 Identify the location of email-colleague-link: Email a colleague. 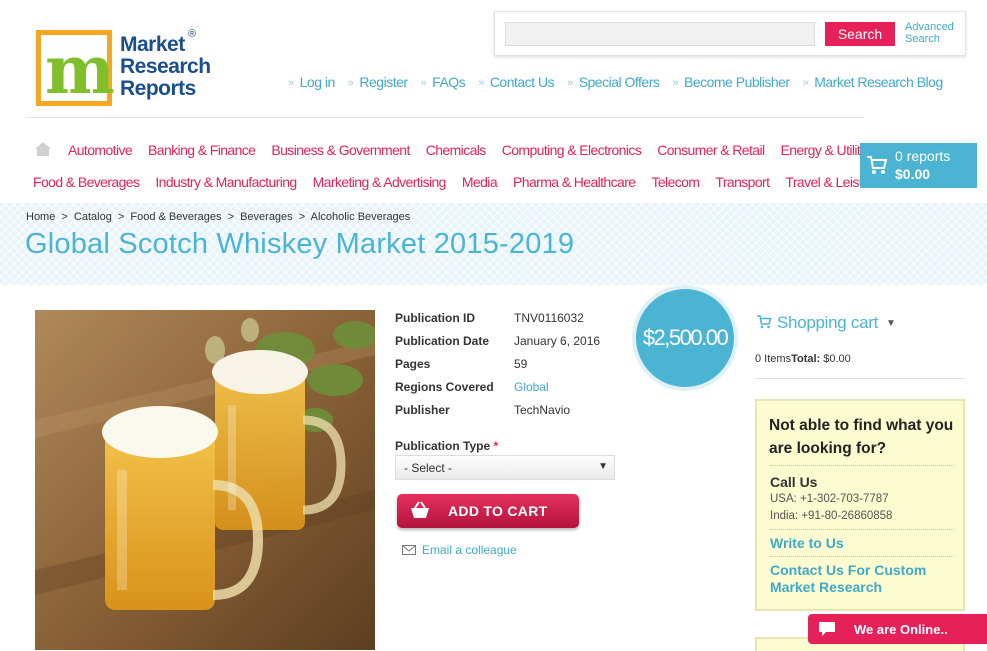
(459, 550).